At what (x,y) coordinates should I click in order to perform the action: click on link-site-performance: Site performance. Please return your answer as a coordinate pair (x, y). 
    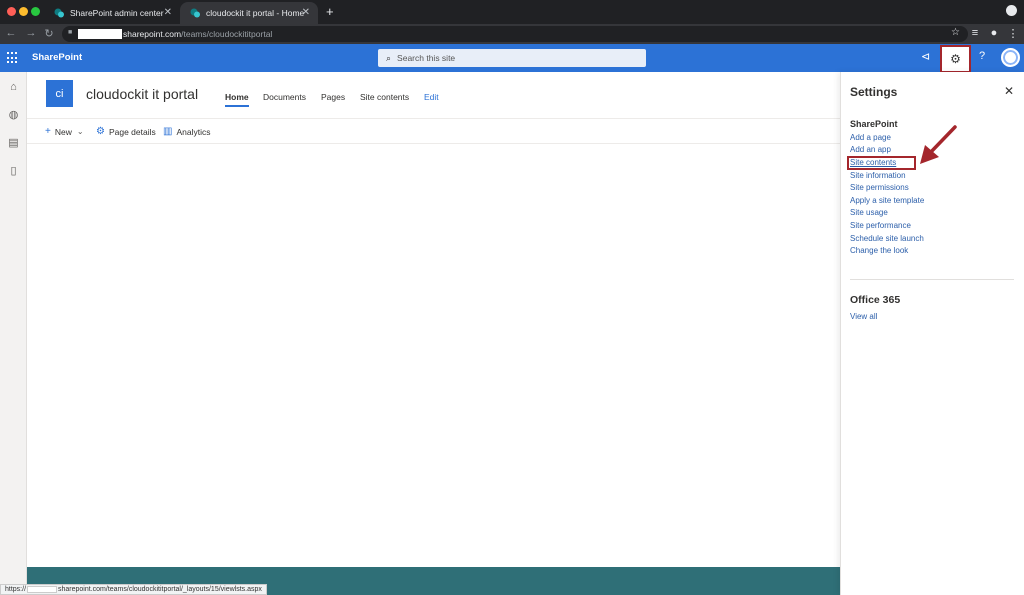
    Looking at the image, I should click on (880, 225).